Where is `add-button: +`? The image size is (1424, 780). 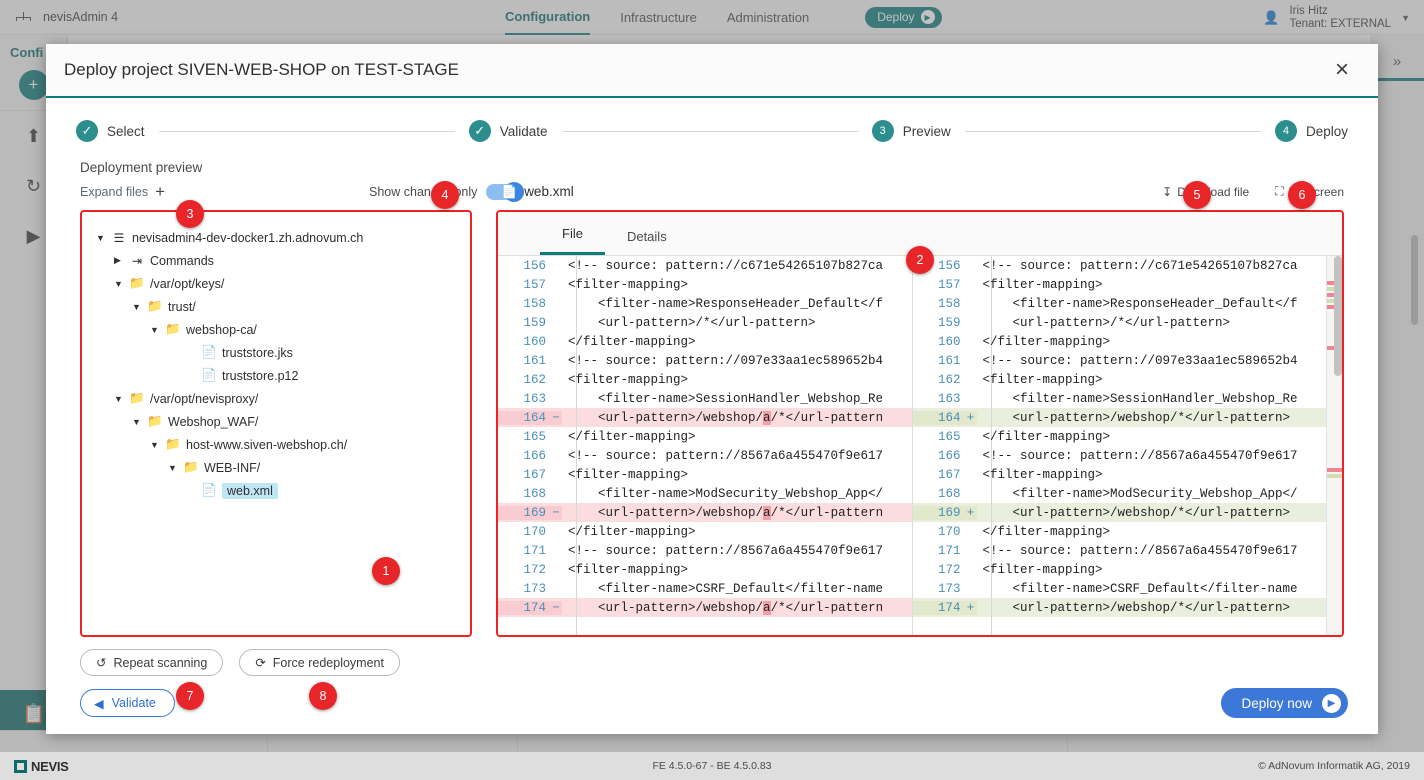 add-button: + is located at coordinates (33, 85).